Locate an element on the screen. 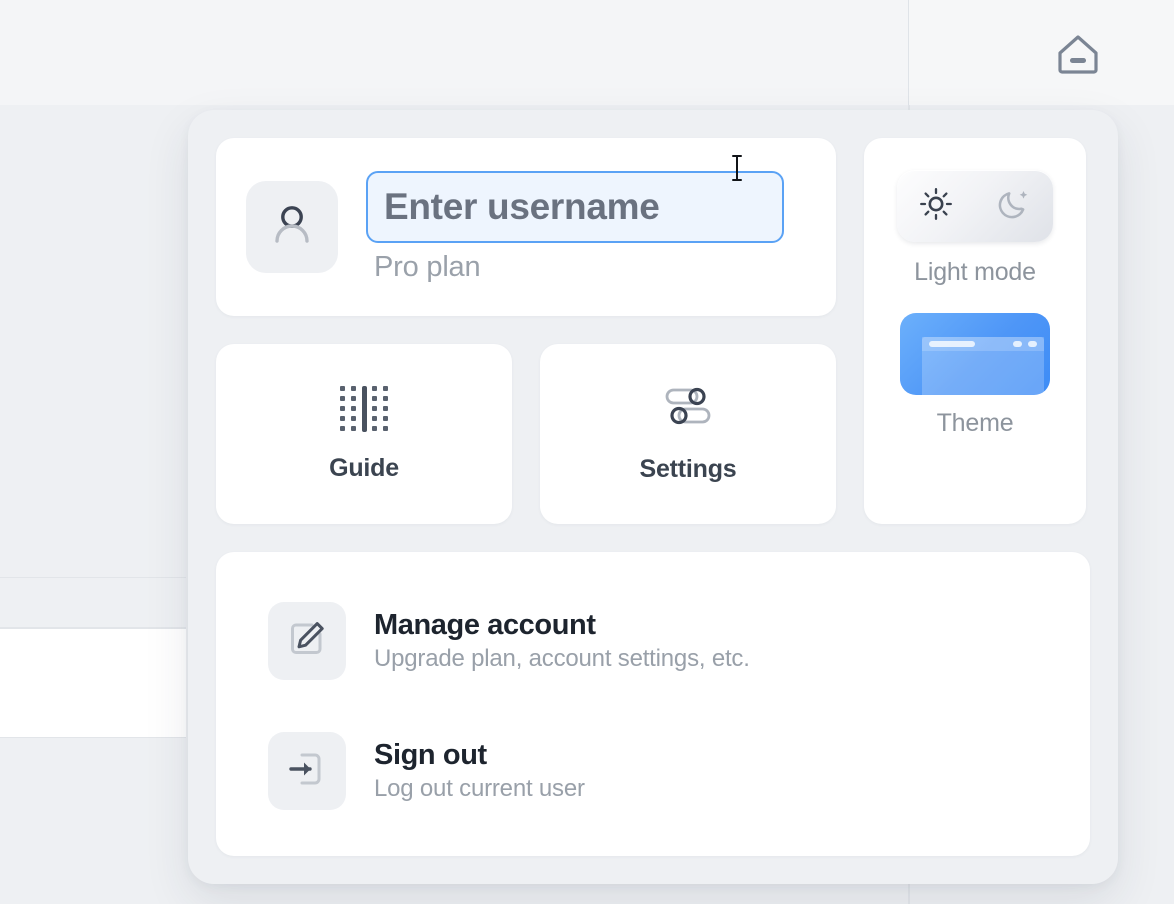  theme-mode-toggle is located at coordinates (975, 206).